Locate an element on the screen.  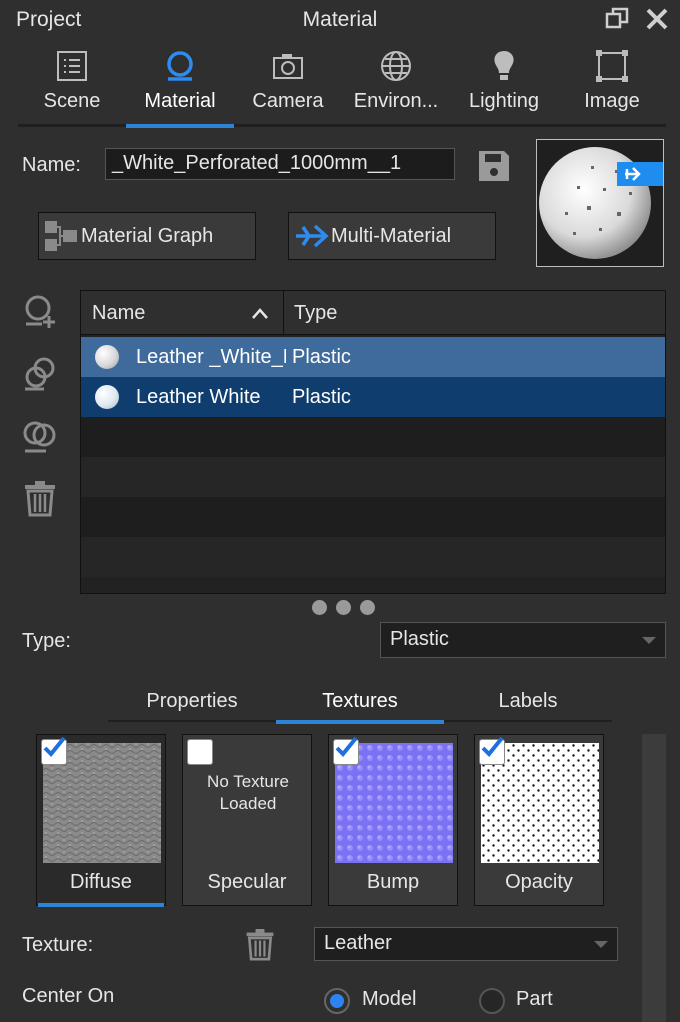
multi-material-label: Multi-Material is located at coordinates (391, 235).